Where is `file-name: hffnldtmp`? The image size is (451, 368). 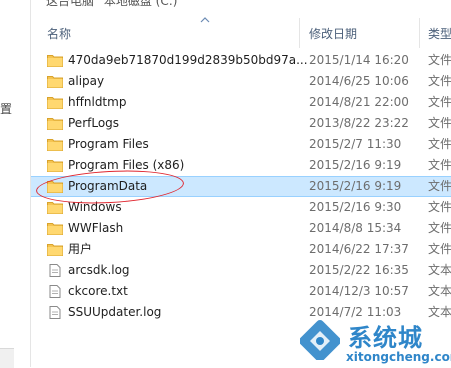 file-name: hffnldtmp is located at coordinates (97, 102).